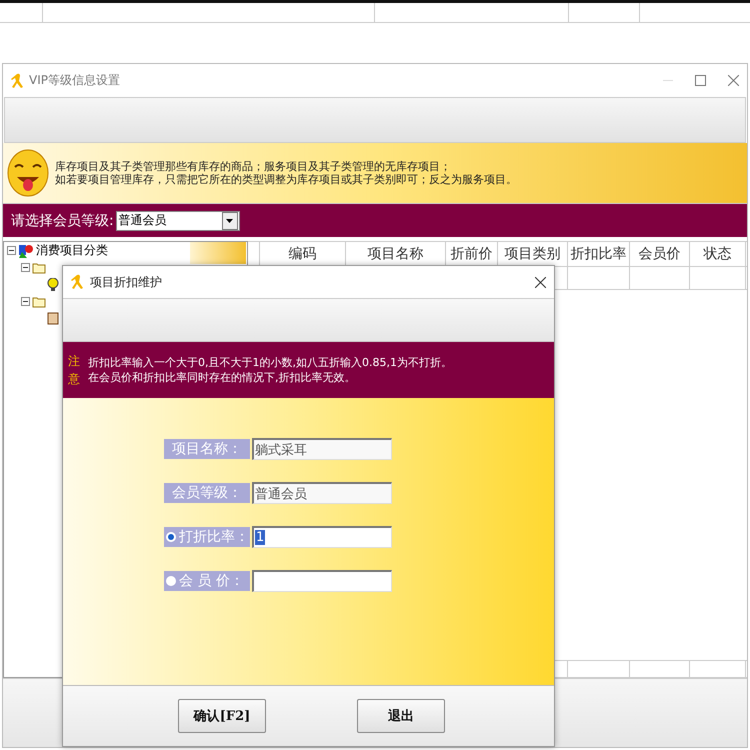  What do you see at coordinates (700, 80) in the screenshot?
I see `maximize-icon` at bounding box center [700, 80].